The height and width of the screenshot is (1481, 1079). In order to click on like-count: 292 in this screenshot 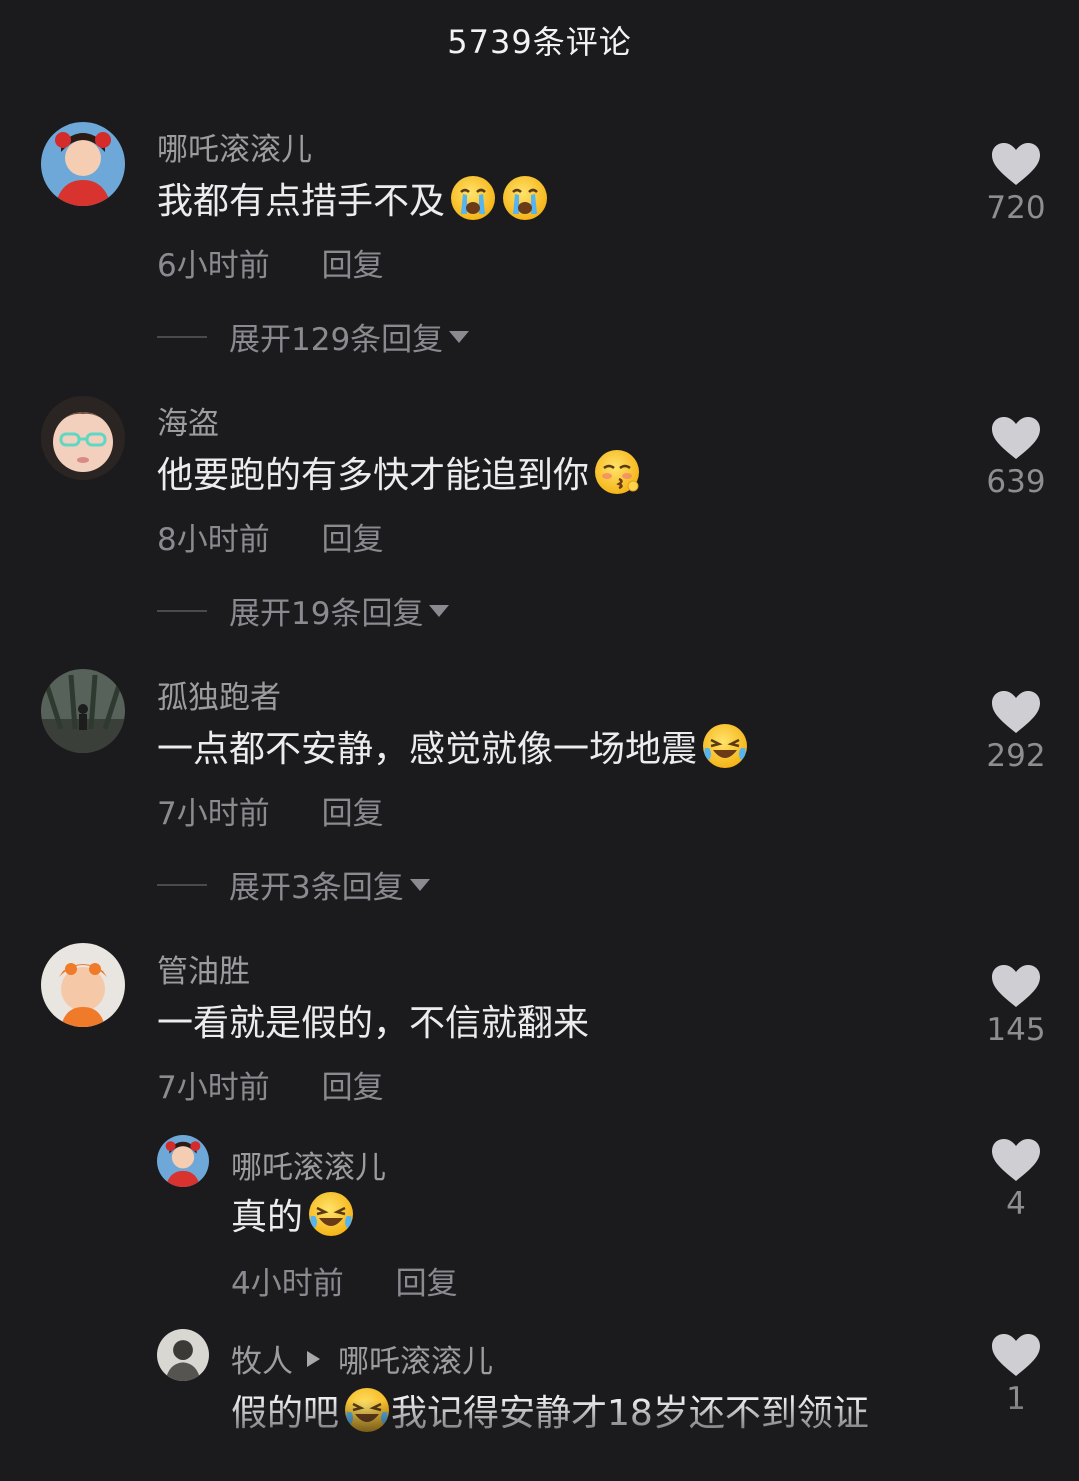, I will do `click(1016, 756)`.